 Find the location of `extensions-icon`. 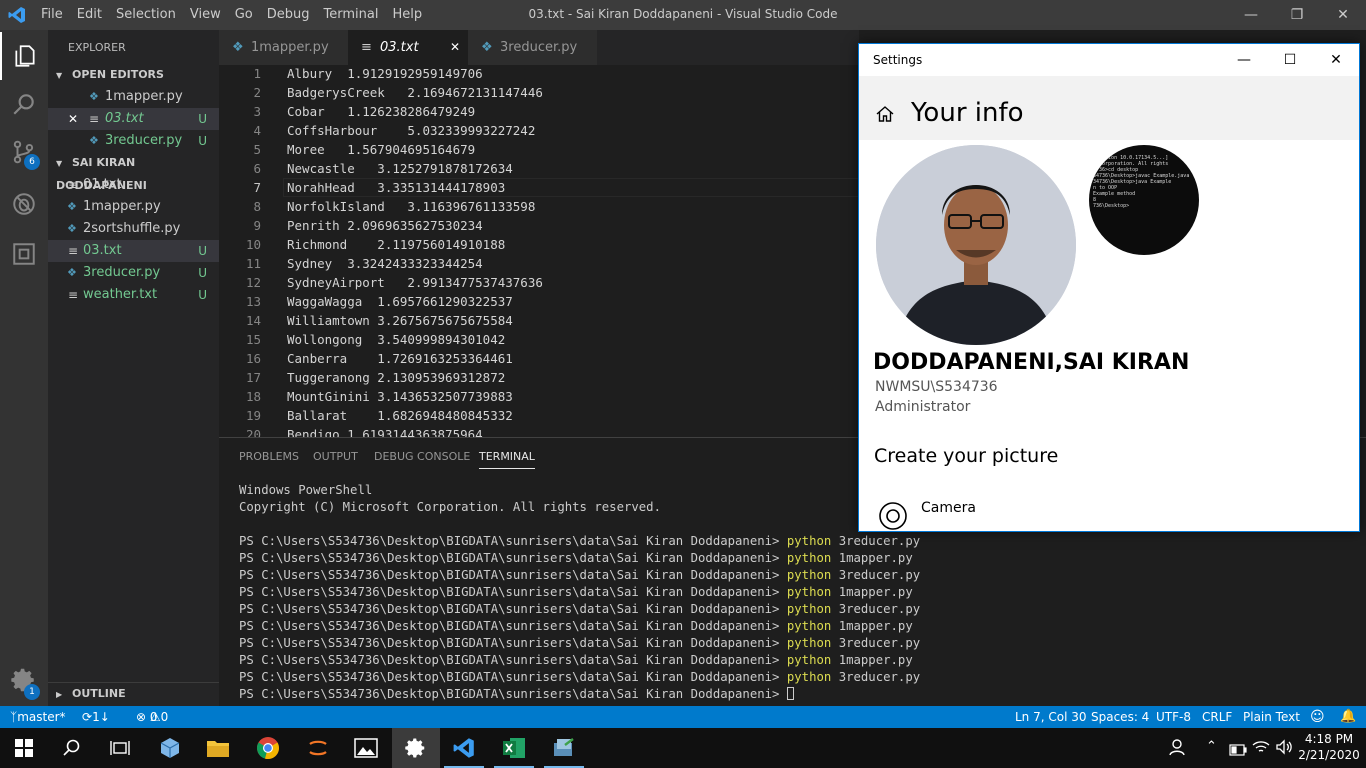

extensions-icon is located at coordinates (24, 254).